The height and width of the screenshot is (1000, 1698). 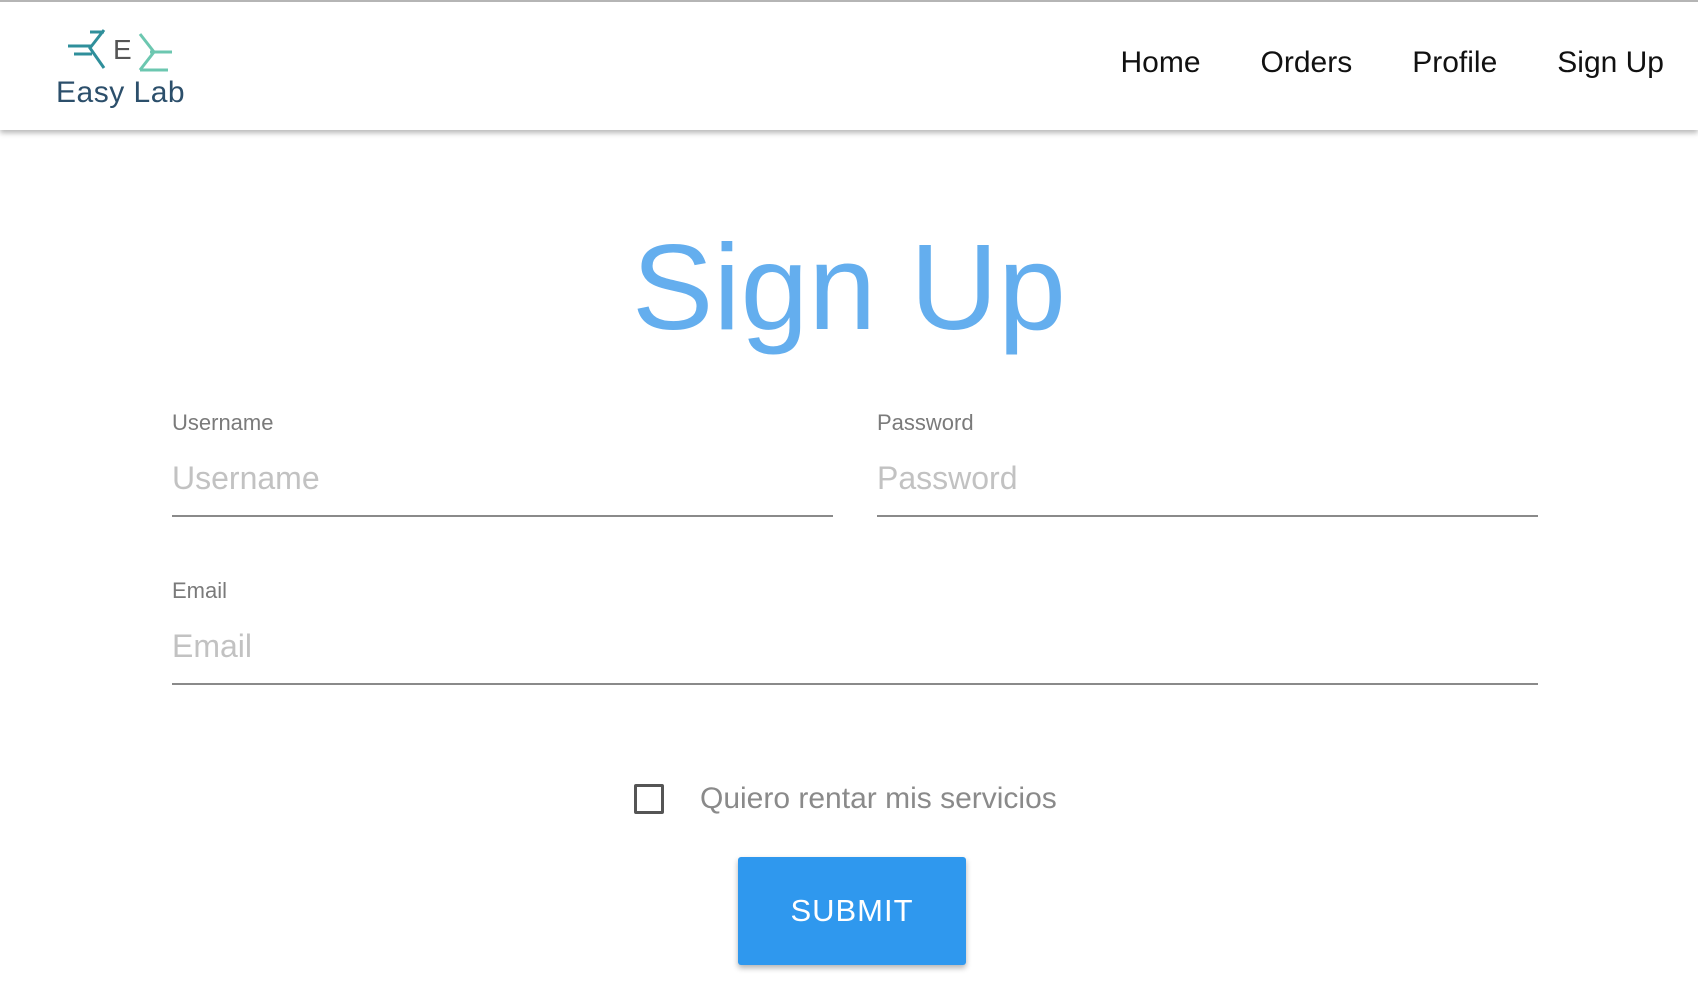 I want to click on logo-mark-letter: E, so click(x=122, y=49).